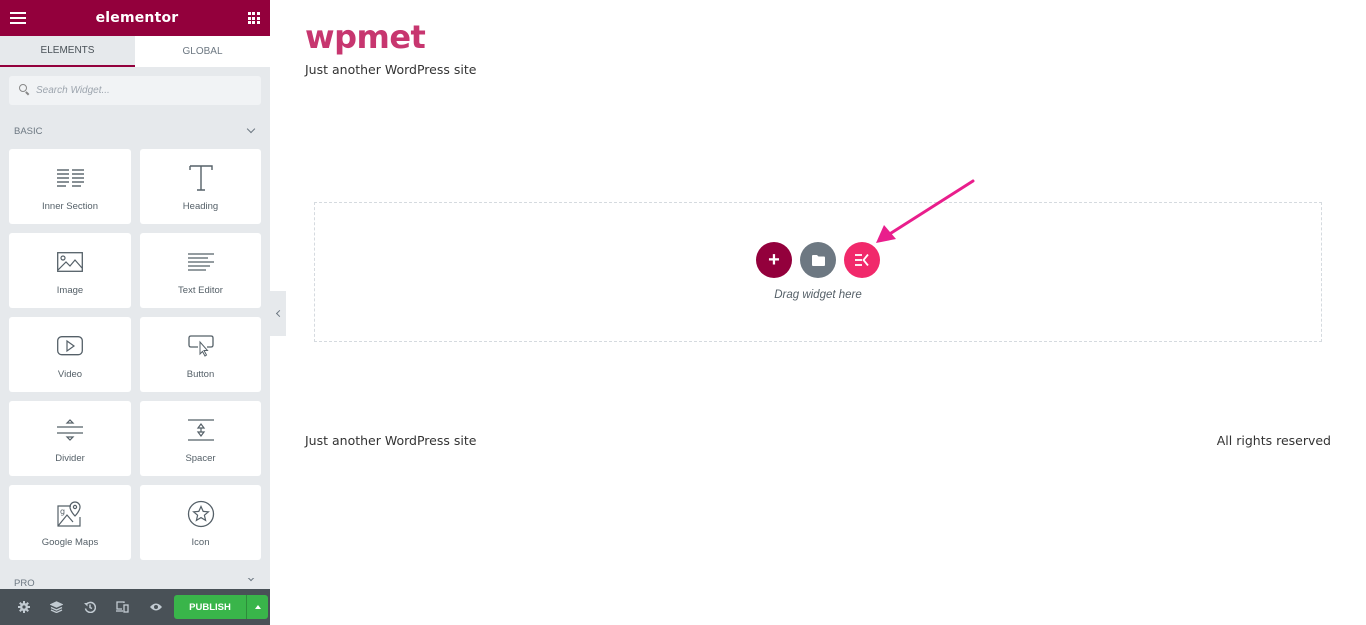 This screenshot has width=1366, height=625. I want to click on widget-icon: Icon, so click(200, 522).